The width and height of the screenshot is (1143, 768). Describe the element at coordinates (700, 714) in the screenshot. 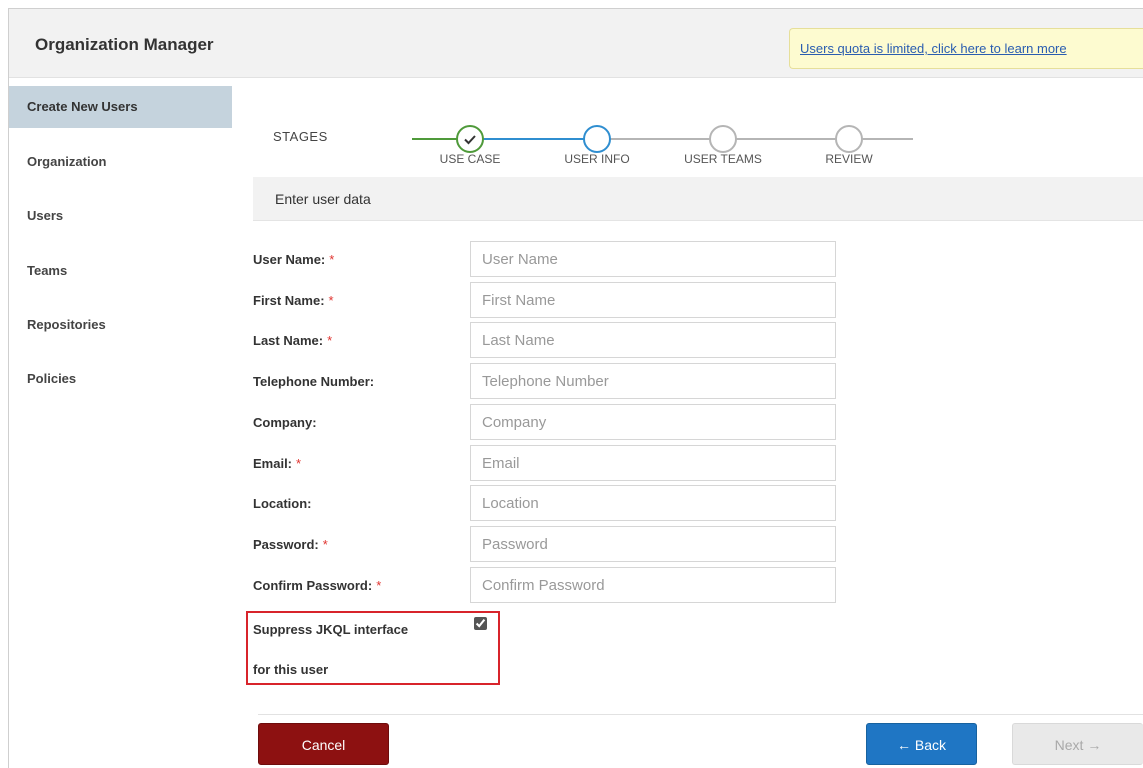

I see `footer-divider` at that location.